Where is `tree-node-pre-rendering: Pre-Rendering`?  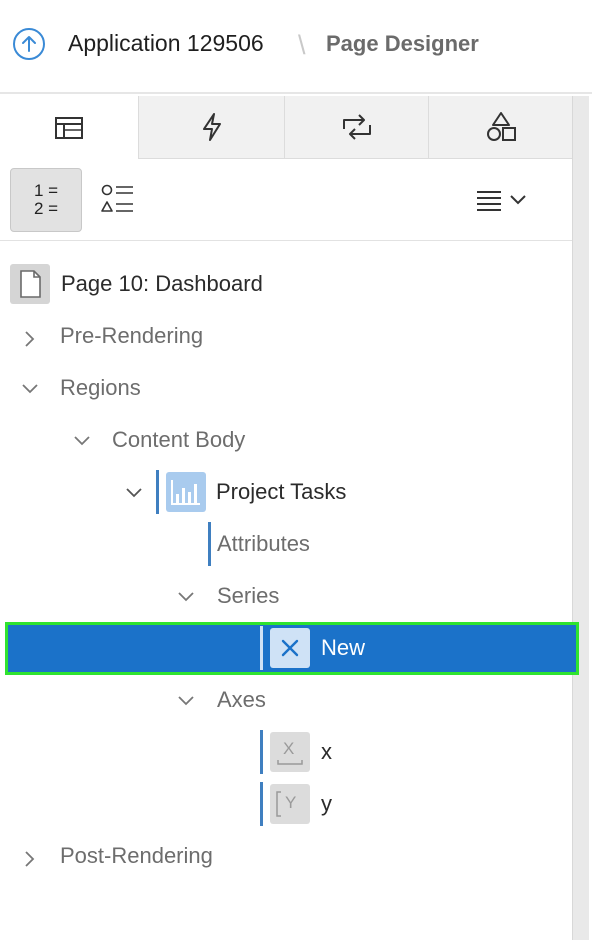
tree-node-pre-rendering: Pre-Rendering is located at coordinates (131, 336).